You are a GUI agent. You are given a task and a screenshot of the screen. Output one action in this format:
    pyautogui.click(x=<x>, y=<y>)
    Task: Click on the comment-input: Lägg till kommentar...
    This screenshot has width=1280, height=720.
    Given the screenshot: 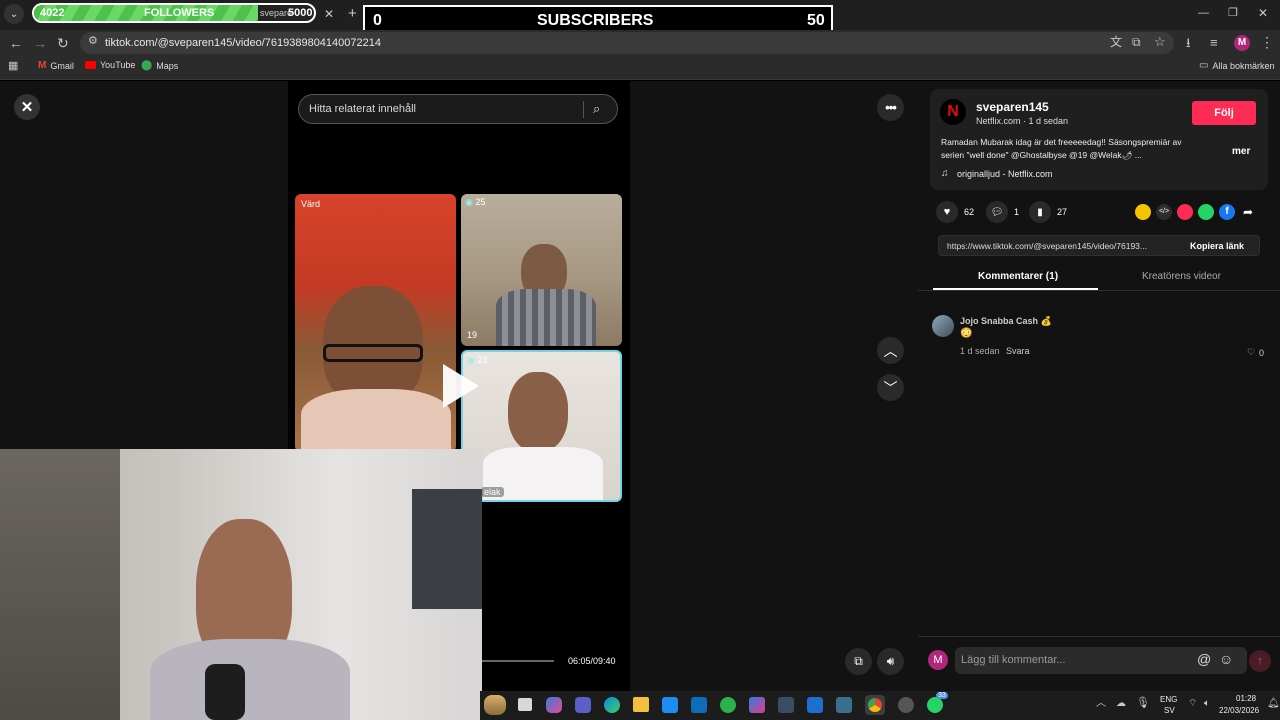 What is the action you would take?
    pyautogui.click(x=1013, y=660)
    